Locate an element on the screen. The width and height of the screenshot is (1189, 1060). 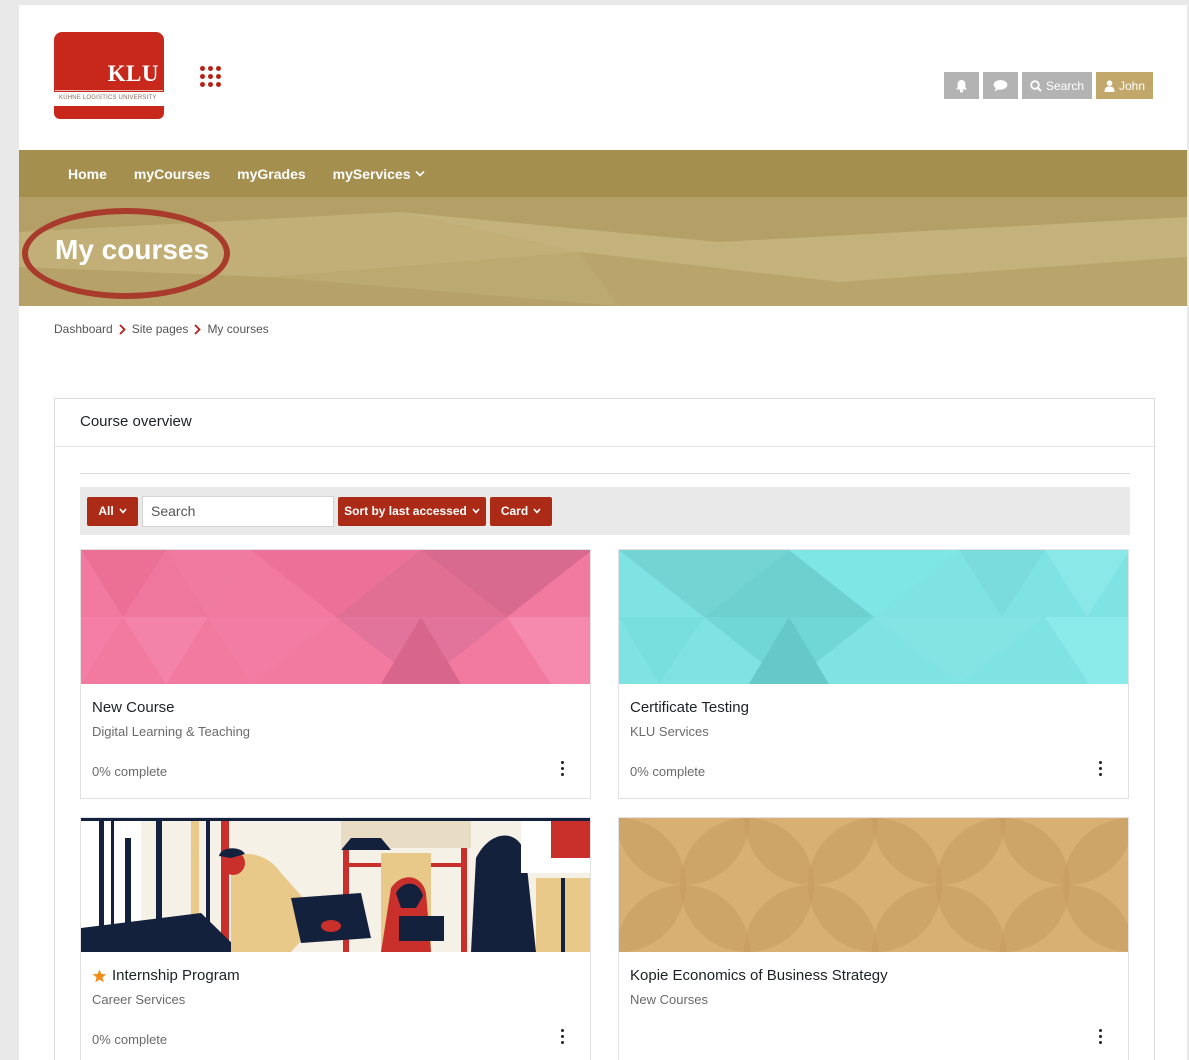
course-title: New Course is located at coordinates (133, 707).